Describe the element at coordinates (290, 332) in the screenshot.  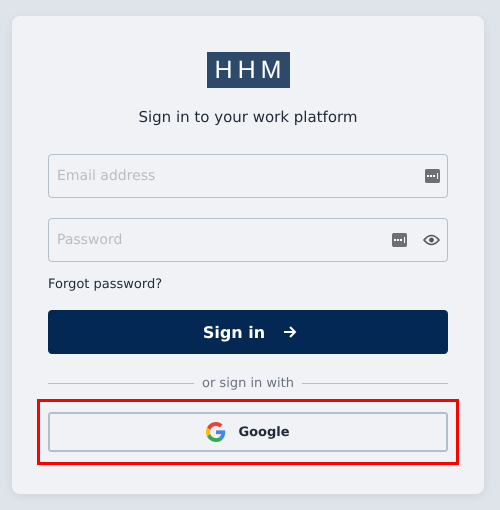
I see `arrow-right-icon` at that location.